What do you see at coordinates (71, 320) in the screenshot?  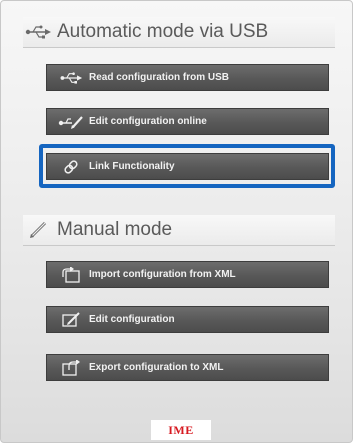 I see `edit-icon` at bounding box center [71, 320].